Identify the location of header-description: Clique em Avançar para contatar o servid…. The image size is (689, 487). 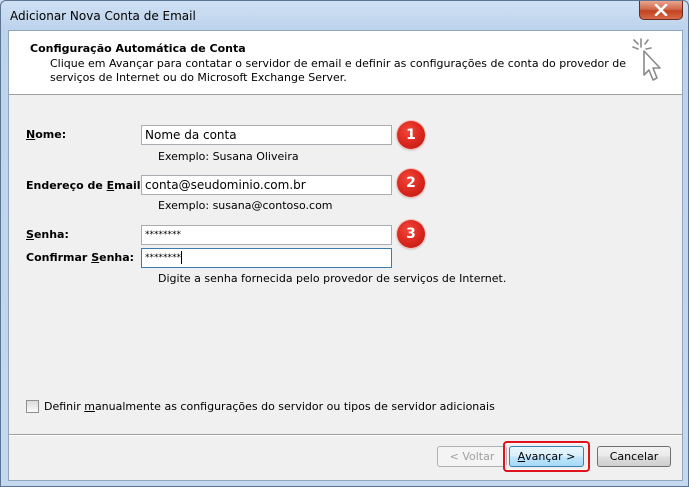
(338, 70).